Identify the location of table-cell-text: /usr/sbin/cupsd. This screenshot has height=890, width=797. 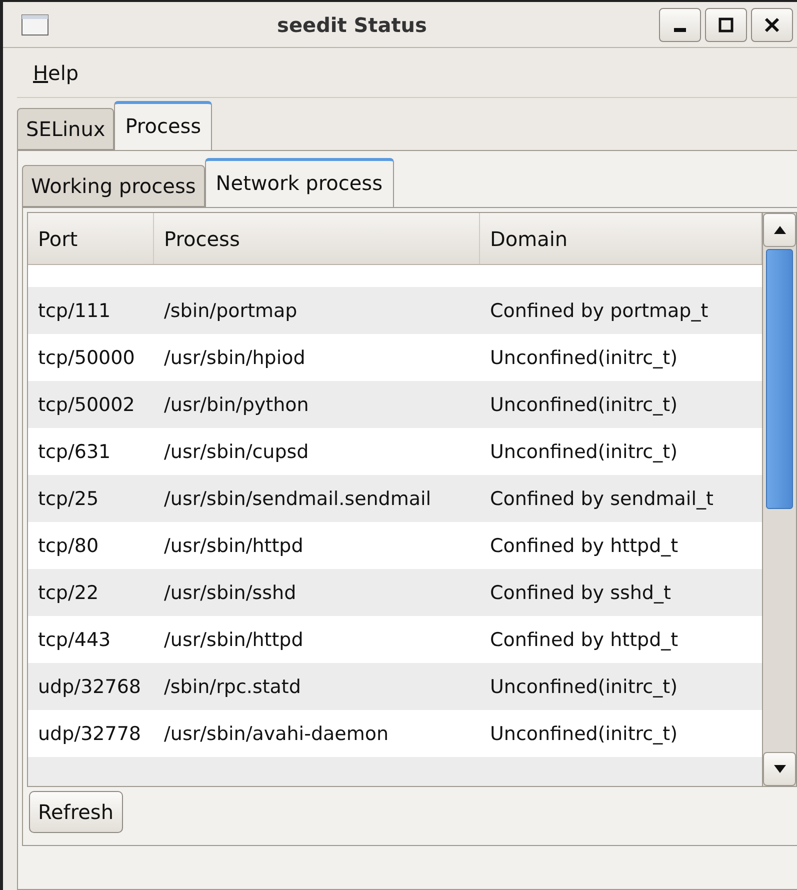
(236, 451).